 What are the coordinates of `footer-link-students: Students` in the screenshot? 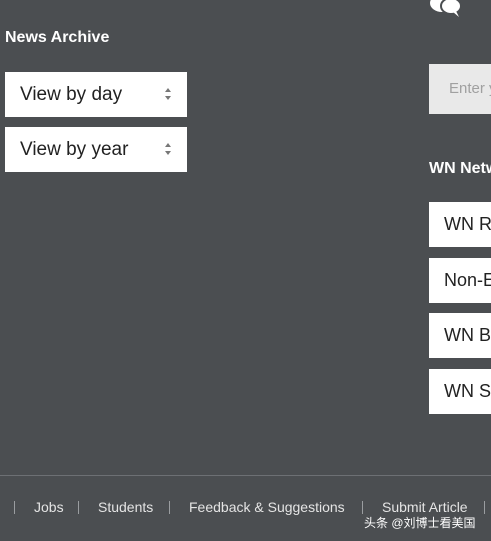 It's located at (125, 507).